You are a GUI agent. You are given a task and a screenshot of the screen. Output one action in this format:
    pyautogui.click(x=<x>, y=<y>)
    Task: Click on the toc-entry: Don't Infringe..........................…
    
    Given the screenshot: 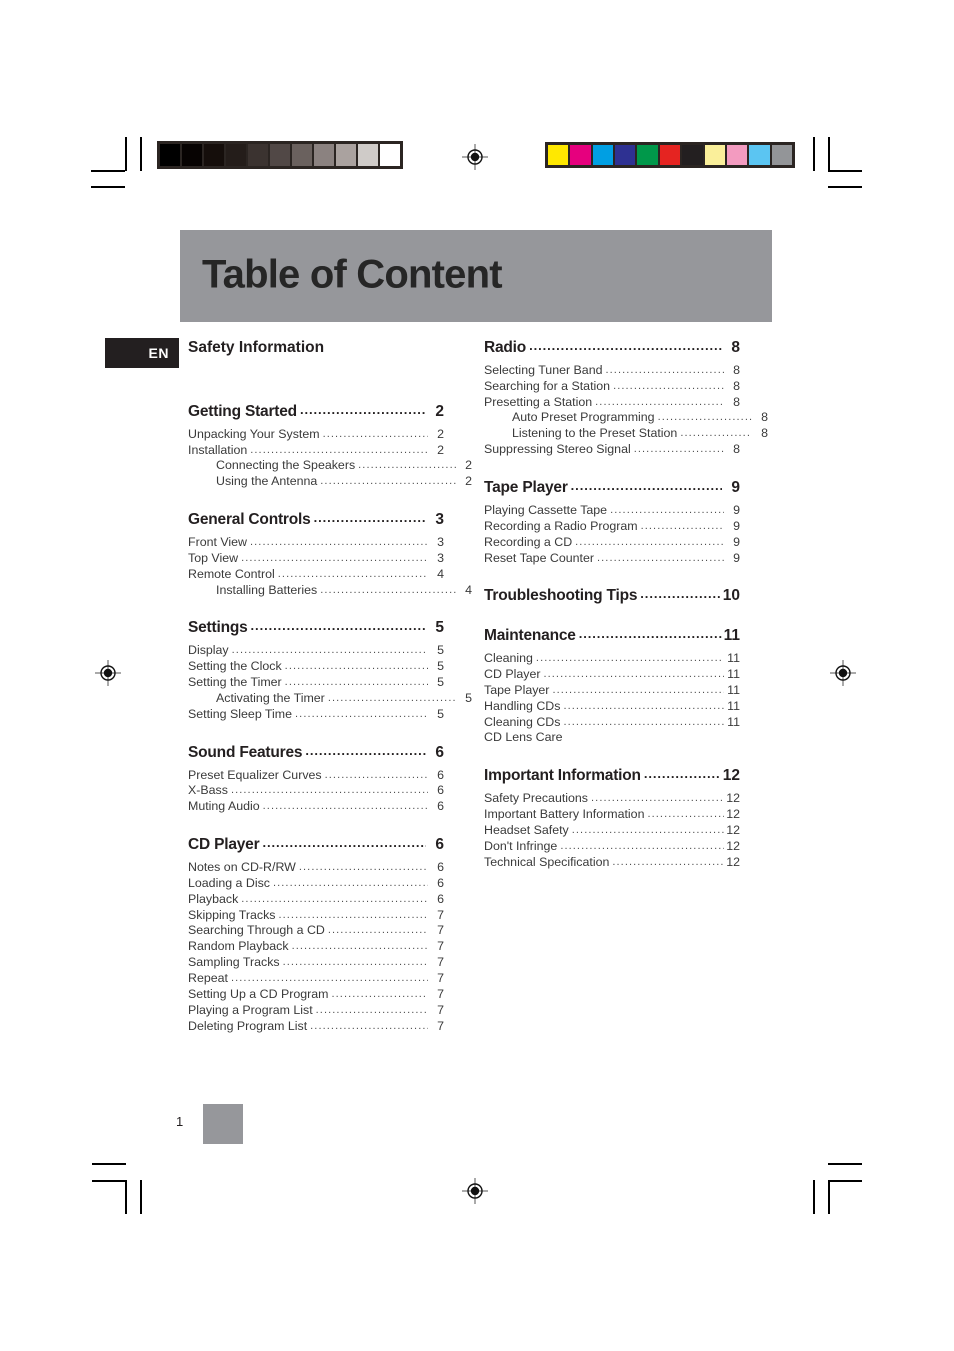 What is the action you would take?
    pyautogui.click(x=612, y=847)
    